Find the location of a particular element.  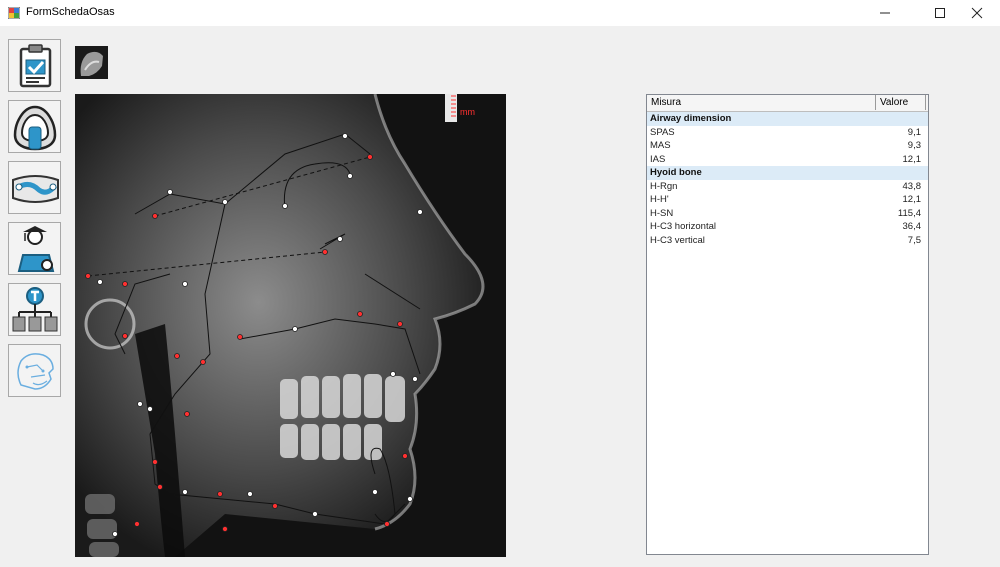

skull-tracing-icon is located at coordinates (35, 371).